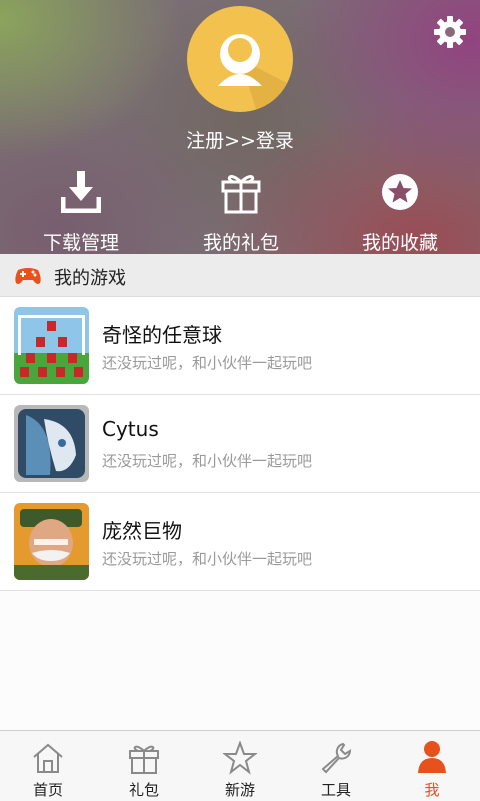  I want to click on tab-new-games: 新游, so click(240, 766).